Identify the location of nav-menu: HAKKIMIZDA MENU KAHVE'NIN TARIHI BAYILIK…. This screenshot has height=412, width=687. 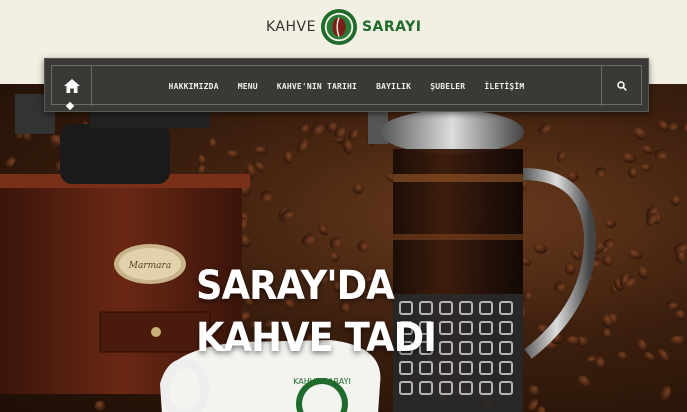
(346, 86).